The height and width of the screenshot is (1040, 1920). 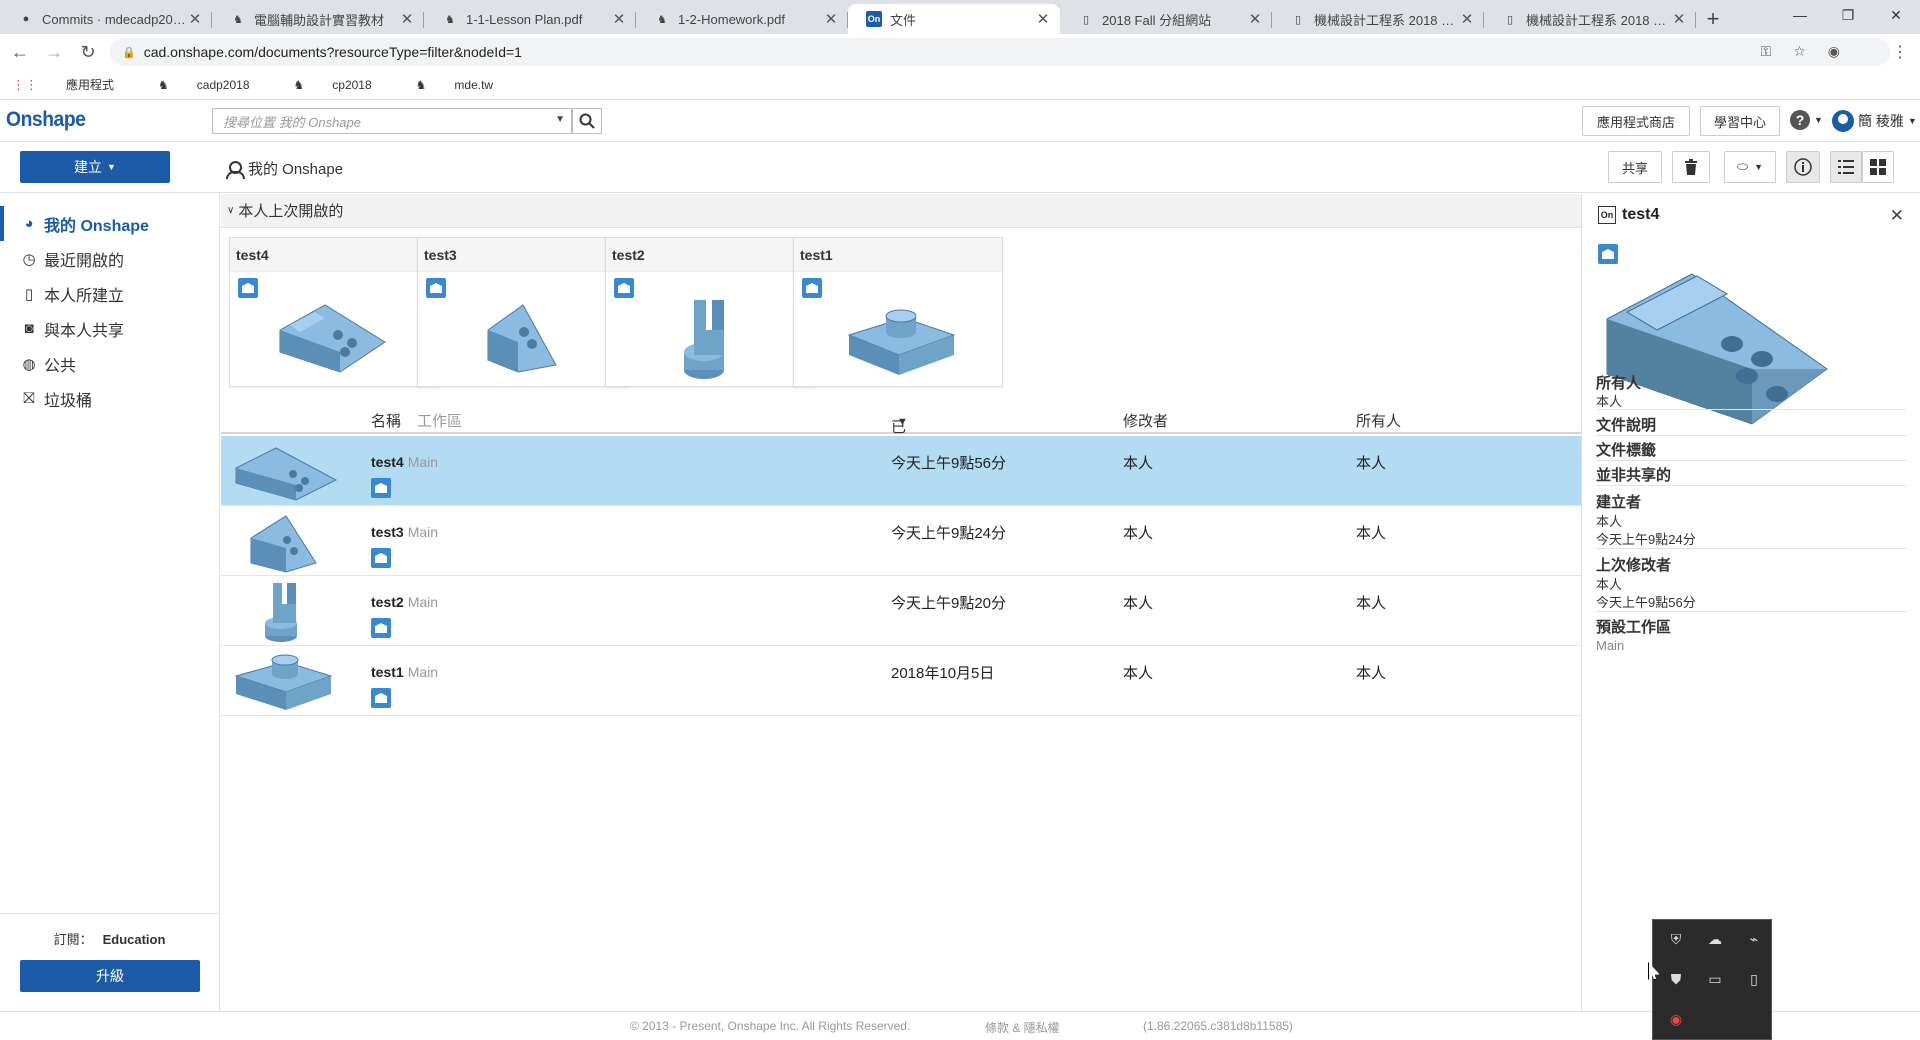 What do you see at coordinates (960, 85) in the screenshot?
I see `bookmarks-bar: ⋮⋮ 應用程式 ♞ cadp2018 ♞ cp2018 ♞ mde.tw` at bounding box center [960, 85].